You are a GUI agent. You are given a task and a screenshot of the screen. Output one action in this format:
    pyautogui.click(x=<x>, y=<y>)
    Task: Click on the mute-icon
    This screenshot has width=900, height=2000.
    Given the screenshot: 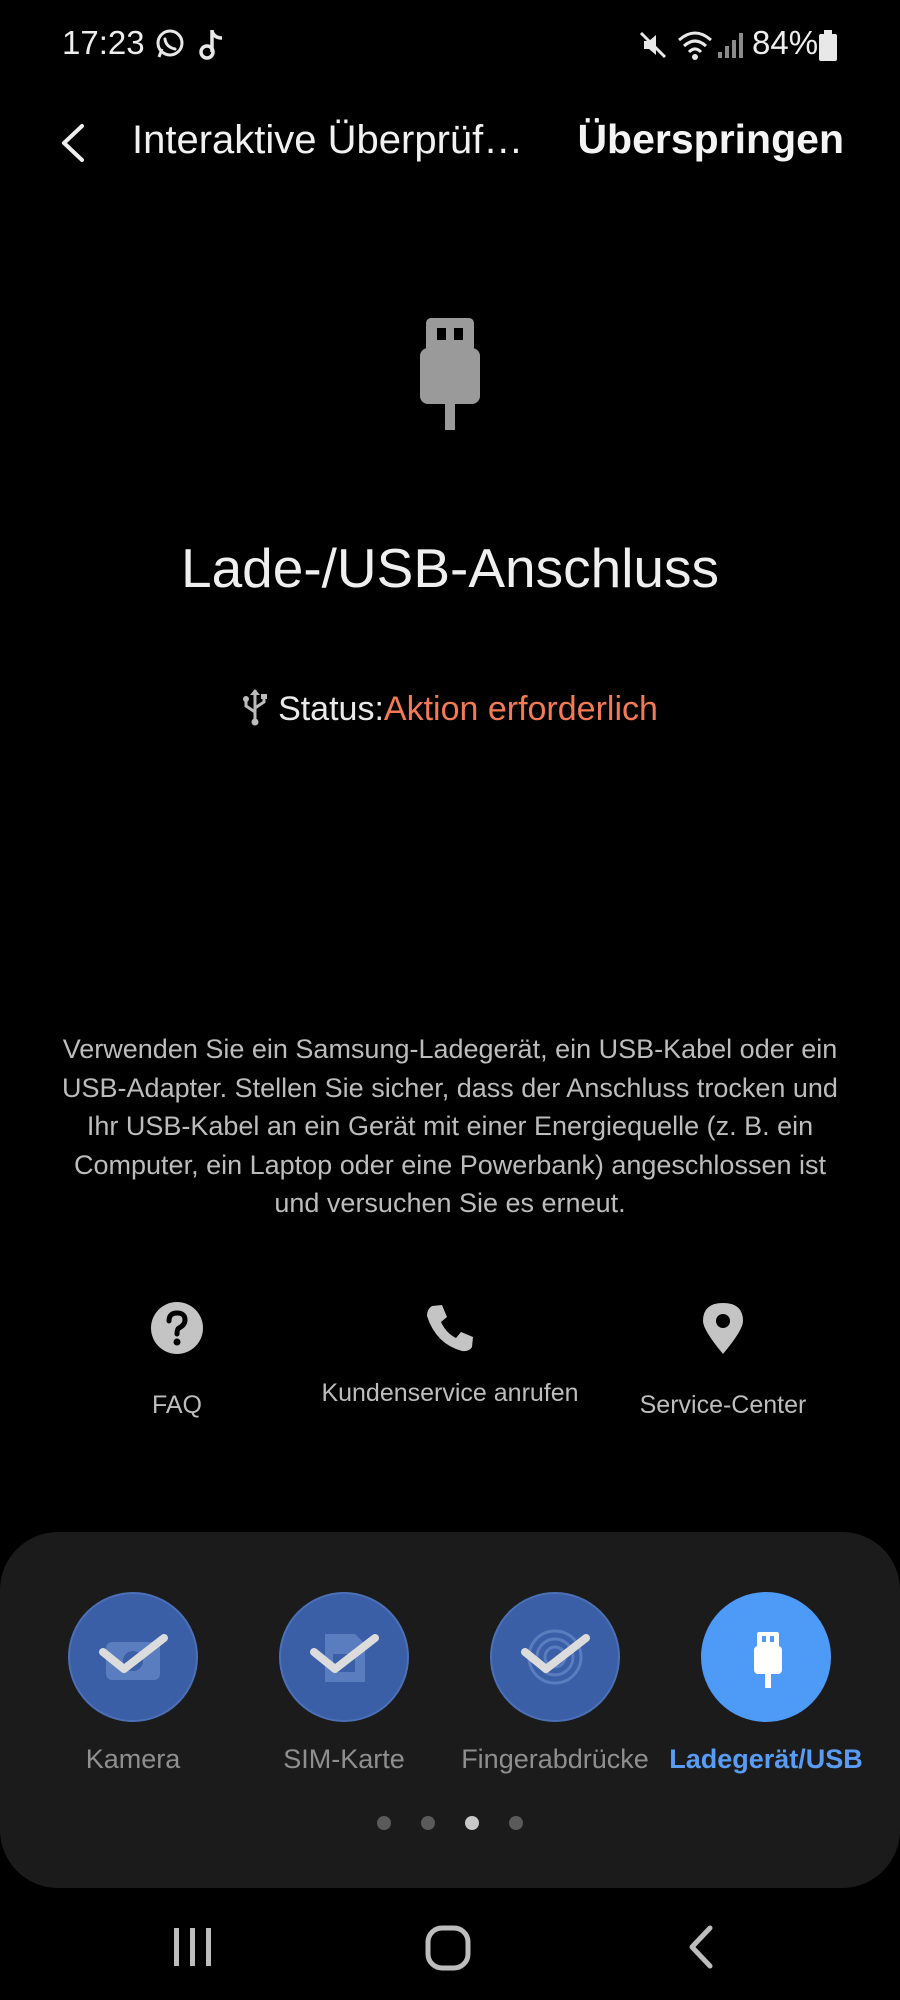 What is the action you would take?
    pyautogui.click(x=653, y=45)
    